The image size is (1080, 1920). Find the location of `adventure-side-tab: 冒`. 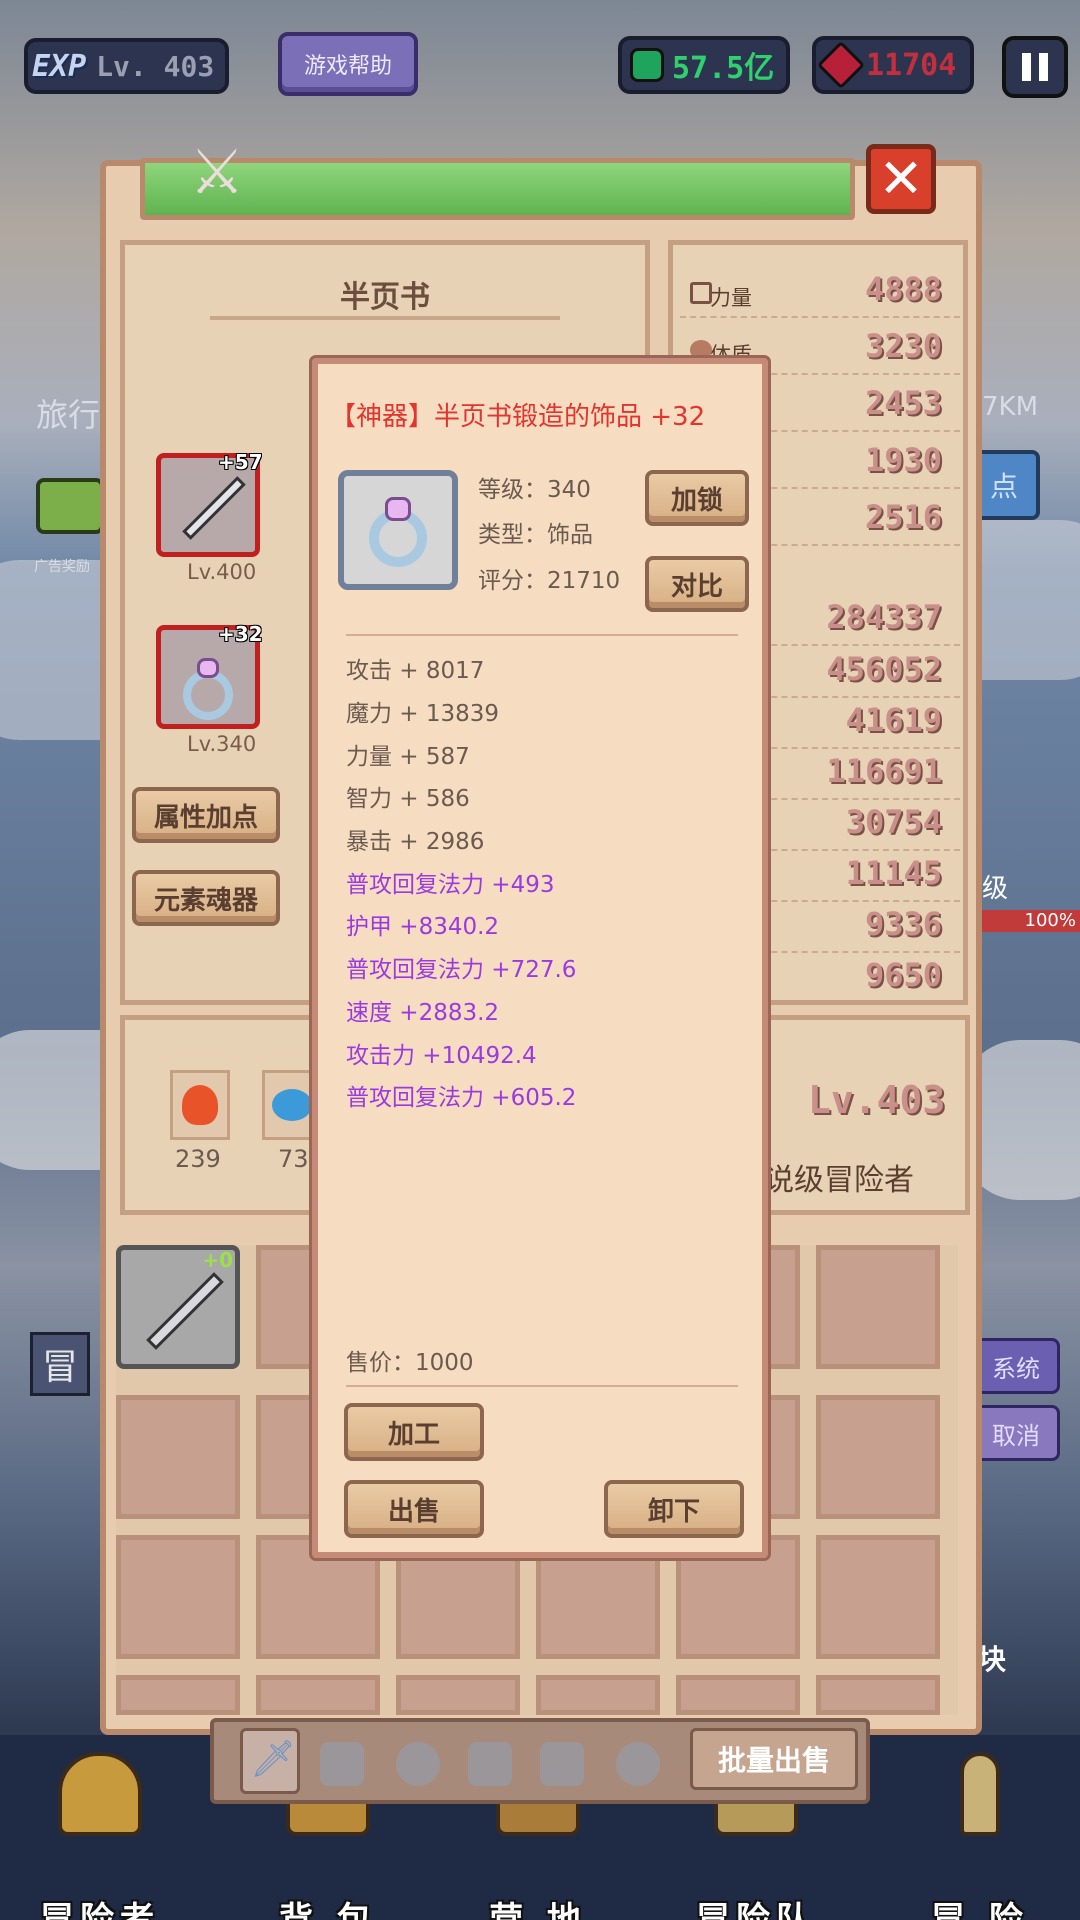

adventure-side-tab: 冒 is located at coordinates (60, 1364).